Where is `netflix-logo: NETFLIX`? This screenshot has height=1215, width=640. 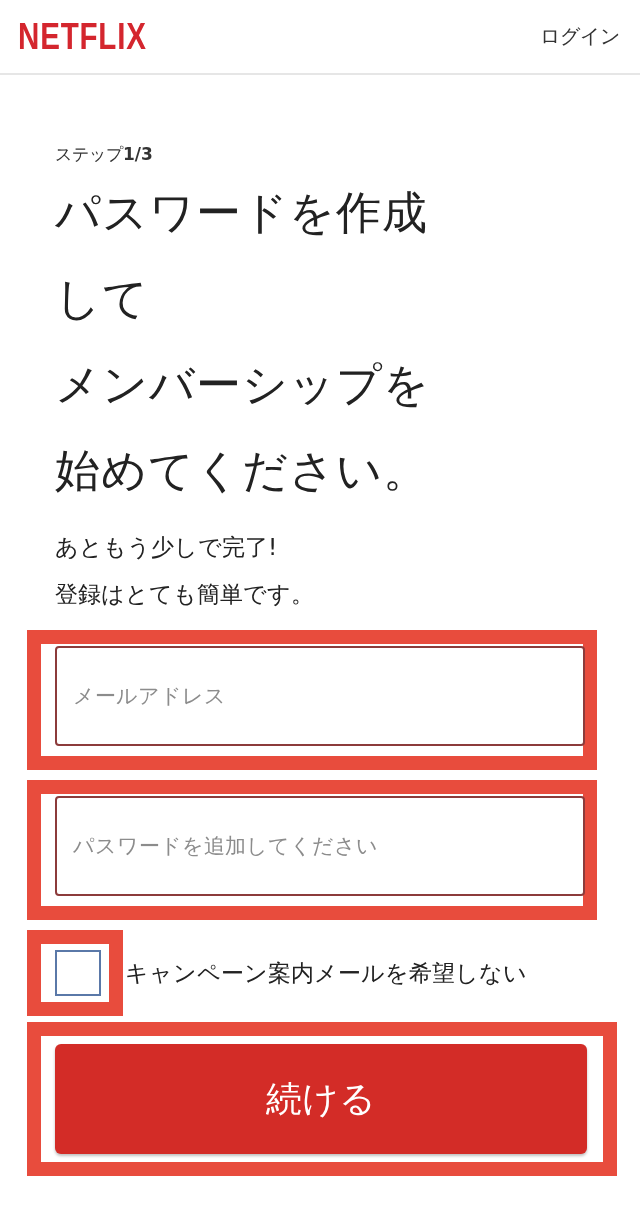
netflix-logo: NETFLIX is located at coordinates (82, 36).